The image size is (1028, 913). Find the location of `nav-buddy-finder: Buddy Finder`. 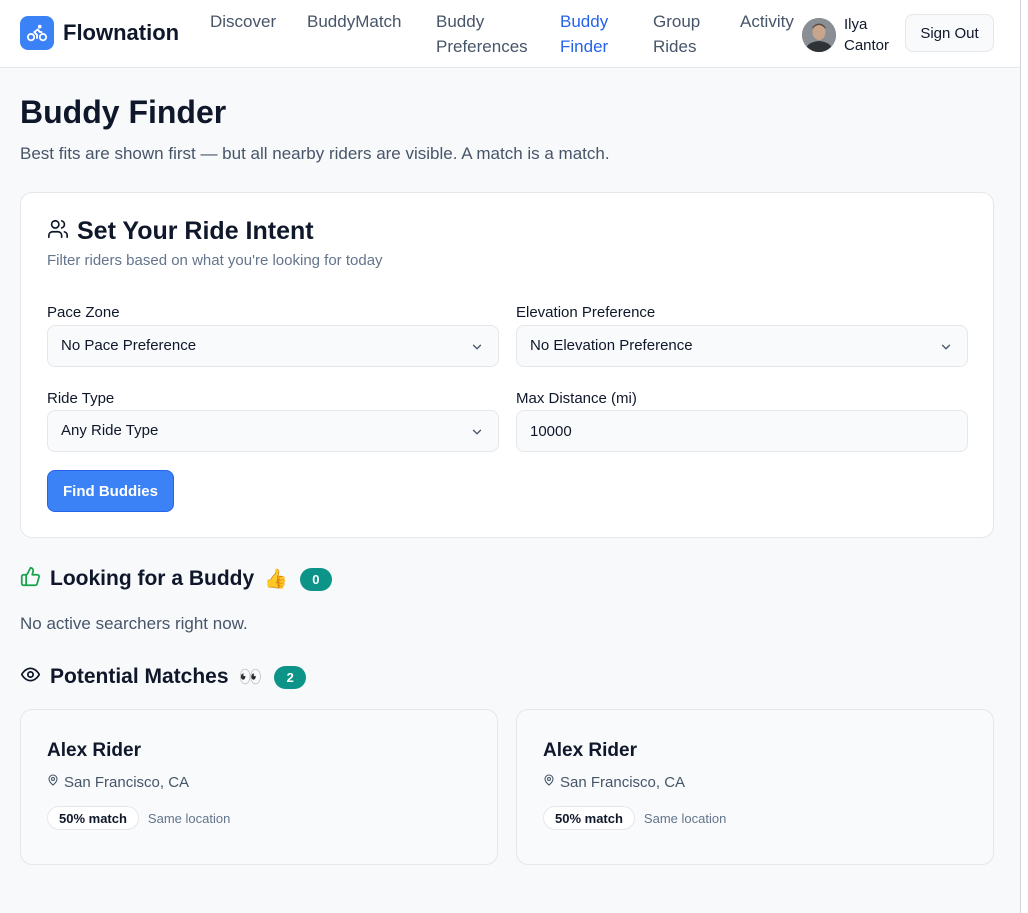

nav-buddy-finder: Buddy Finder is located at coordinates (590, 34).